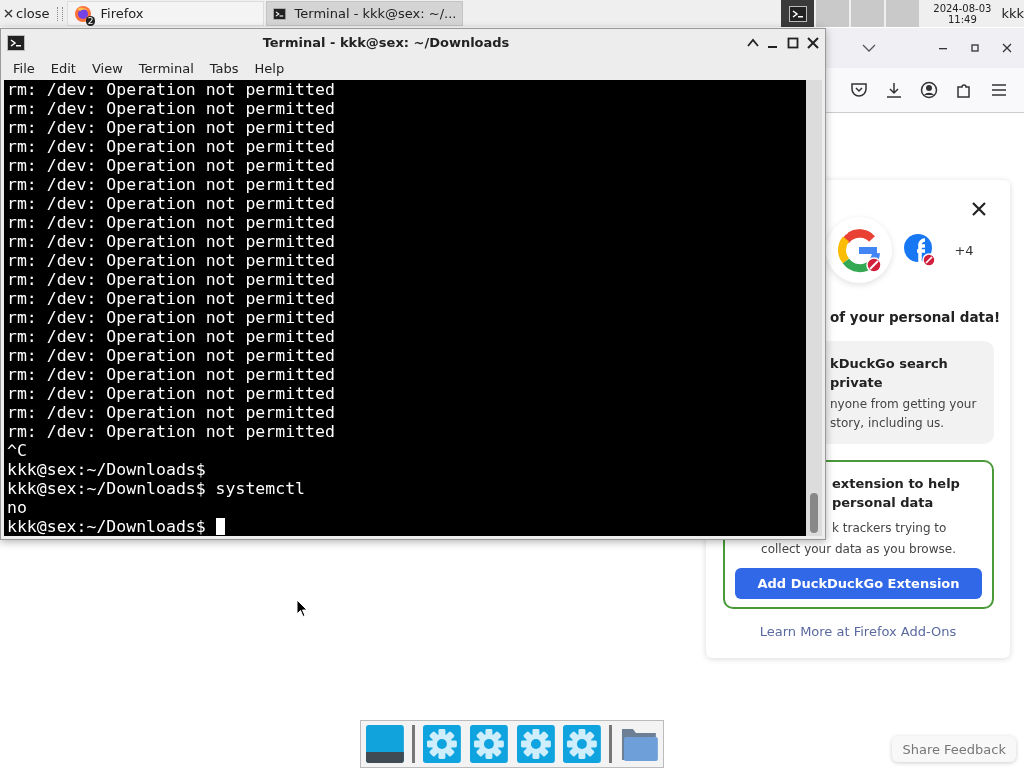 The image size is (1024, 768). I want to click on card-title: kDuckGo search, so click(889, 364).